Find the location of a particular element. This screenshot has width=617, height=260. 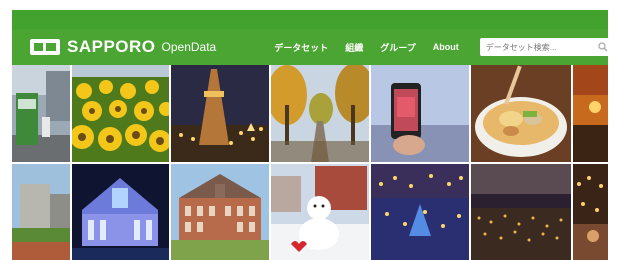

photo-tv-tower-night is located at coordinates (220, 113).